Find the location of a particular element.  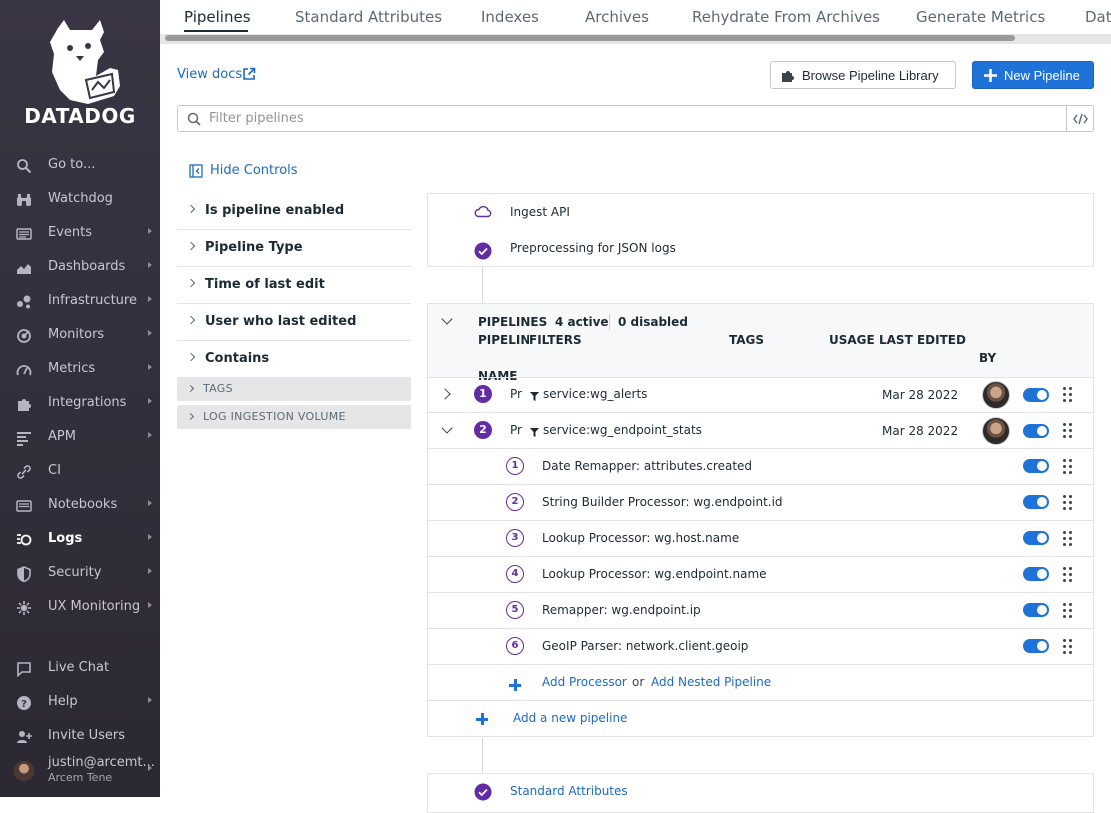

tab-pipelines: Pipelines is located at coordinates (217, 17).